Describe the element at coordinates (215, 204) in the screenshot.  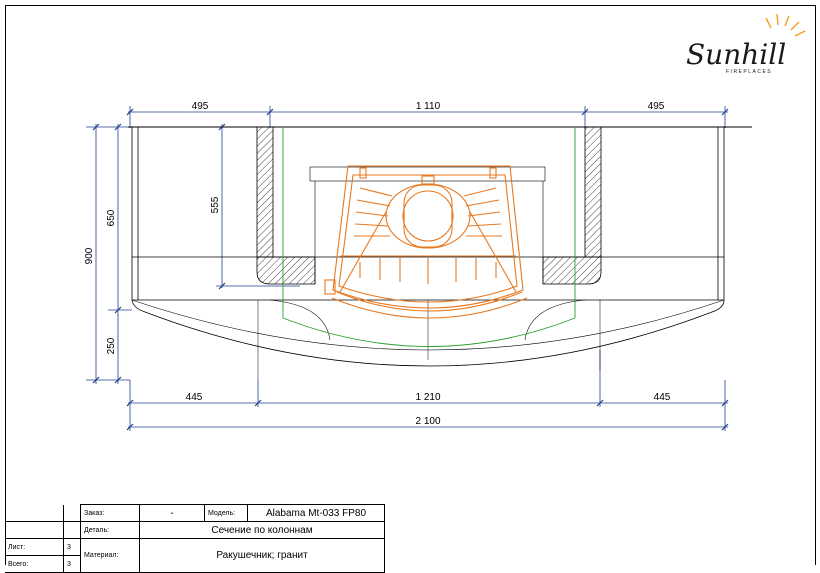
I see `dim-height-inner: 555` at that location.